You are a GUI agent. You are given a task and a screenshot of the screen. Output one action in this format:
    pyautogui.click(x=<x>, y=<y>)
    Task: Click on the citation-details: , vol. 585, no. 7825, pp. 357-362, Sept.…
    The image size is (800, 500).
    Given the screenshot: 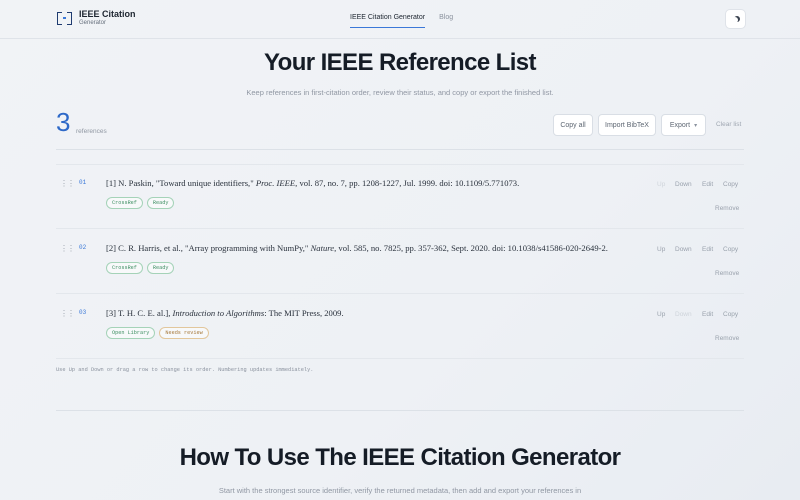 What is the action you would take?
    pyautogui.click(x=471, y=248)
    